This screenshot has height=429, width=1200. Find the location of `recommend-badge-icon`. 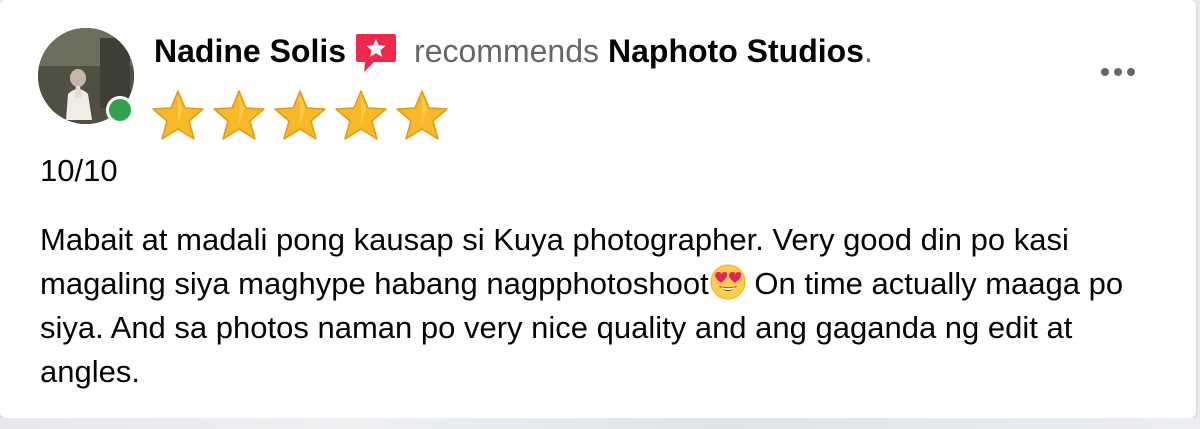

recommend-badge-icon is located at coordinates (376, 53).